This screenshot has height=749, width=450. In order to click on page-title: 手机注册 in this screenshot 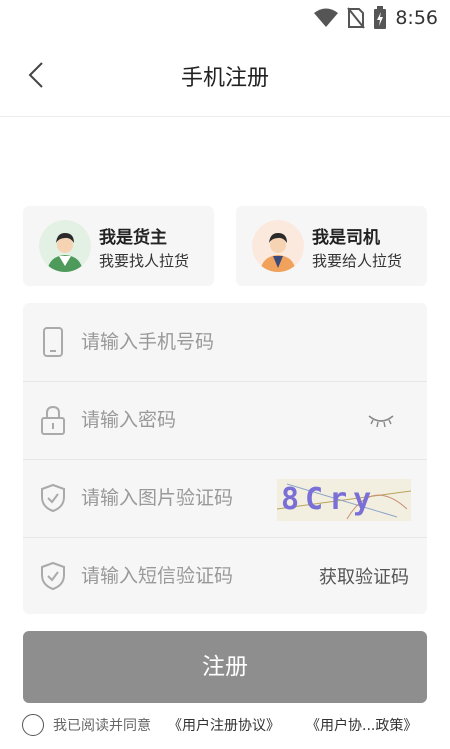, I will do `click(224, 78)`.